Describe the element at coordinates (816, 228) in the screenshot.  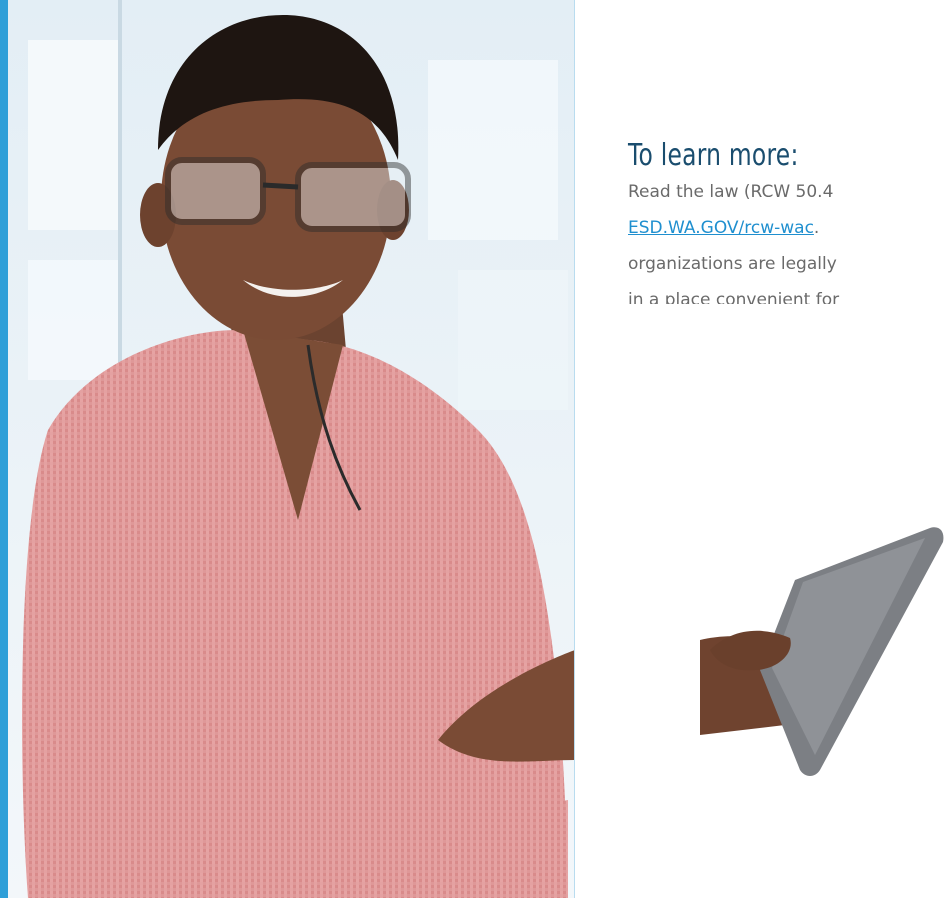
I see `body-line-2-suffix: .` at that location.